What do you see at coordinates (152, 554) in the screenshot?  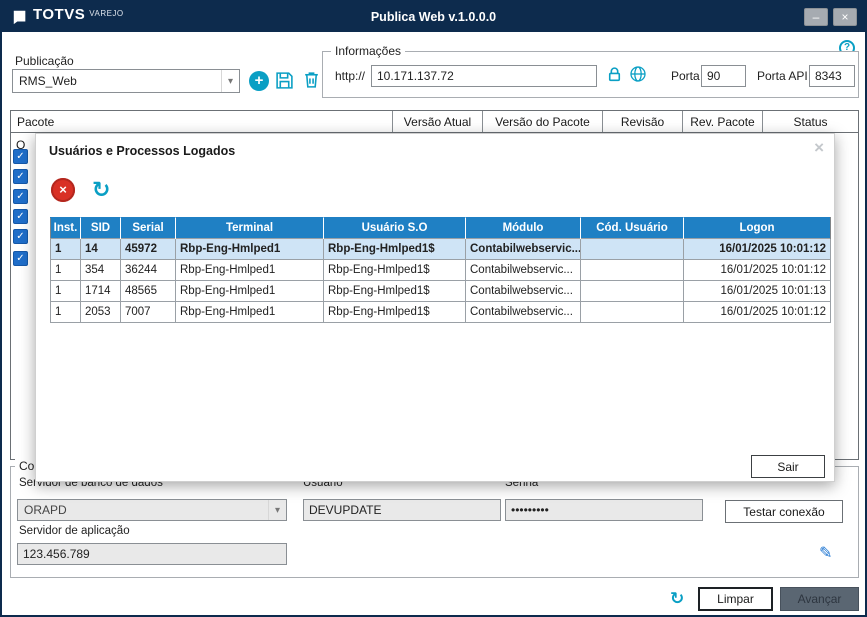 I see `app-server-input` at bounding box center [152, 554].